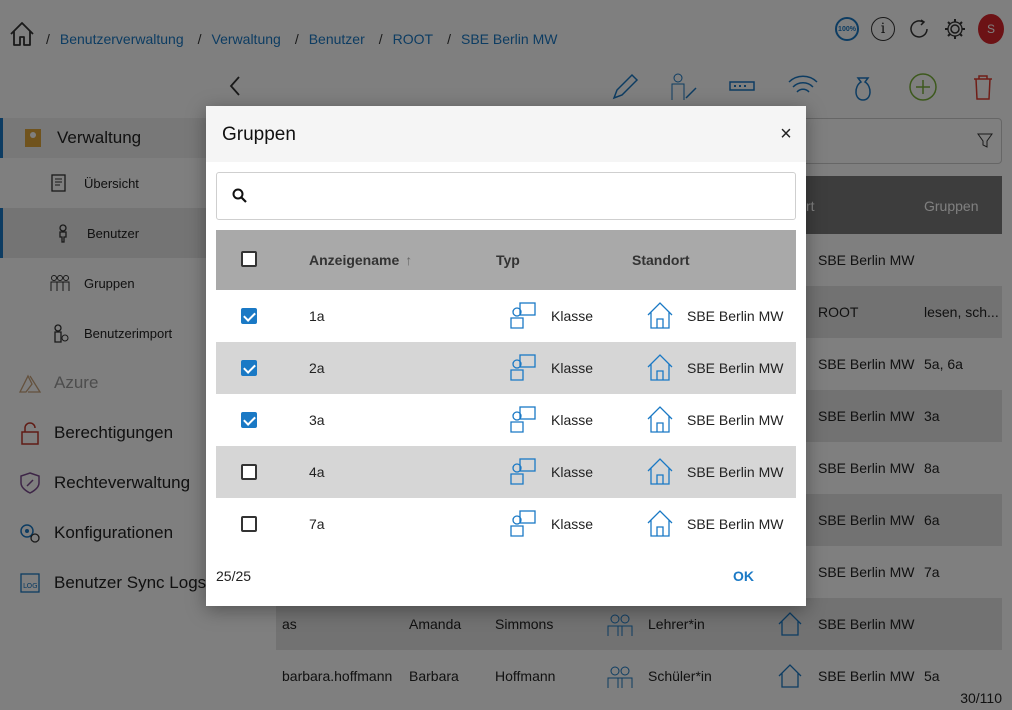 The width and height of the screenshot is (1012, 710). What do you see at coordinates (317, 316) in the screenshot?
I see `group-name: 1a` at bounding box center [317, 316].